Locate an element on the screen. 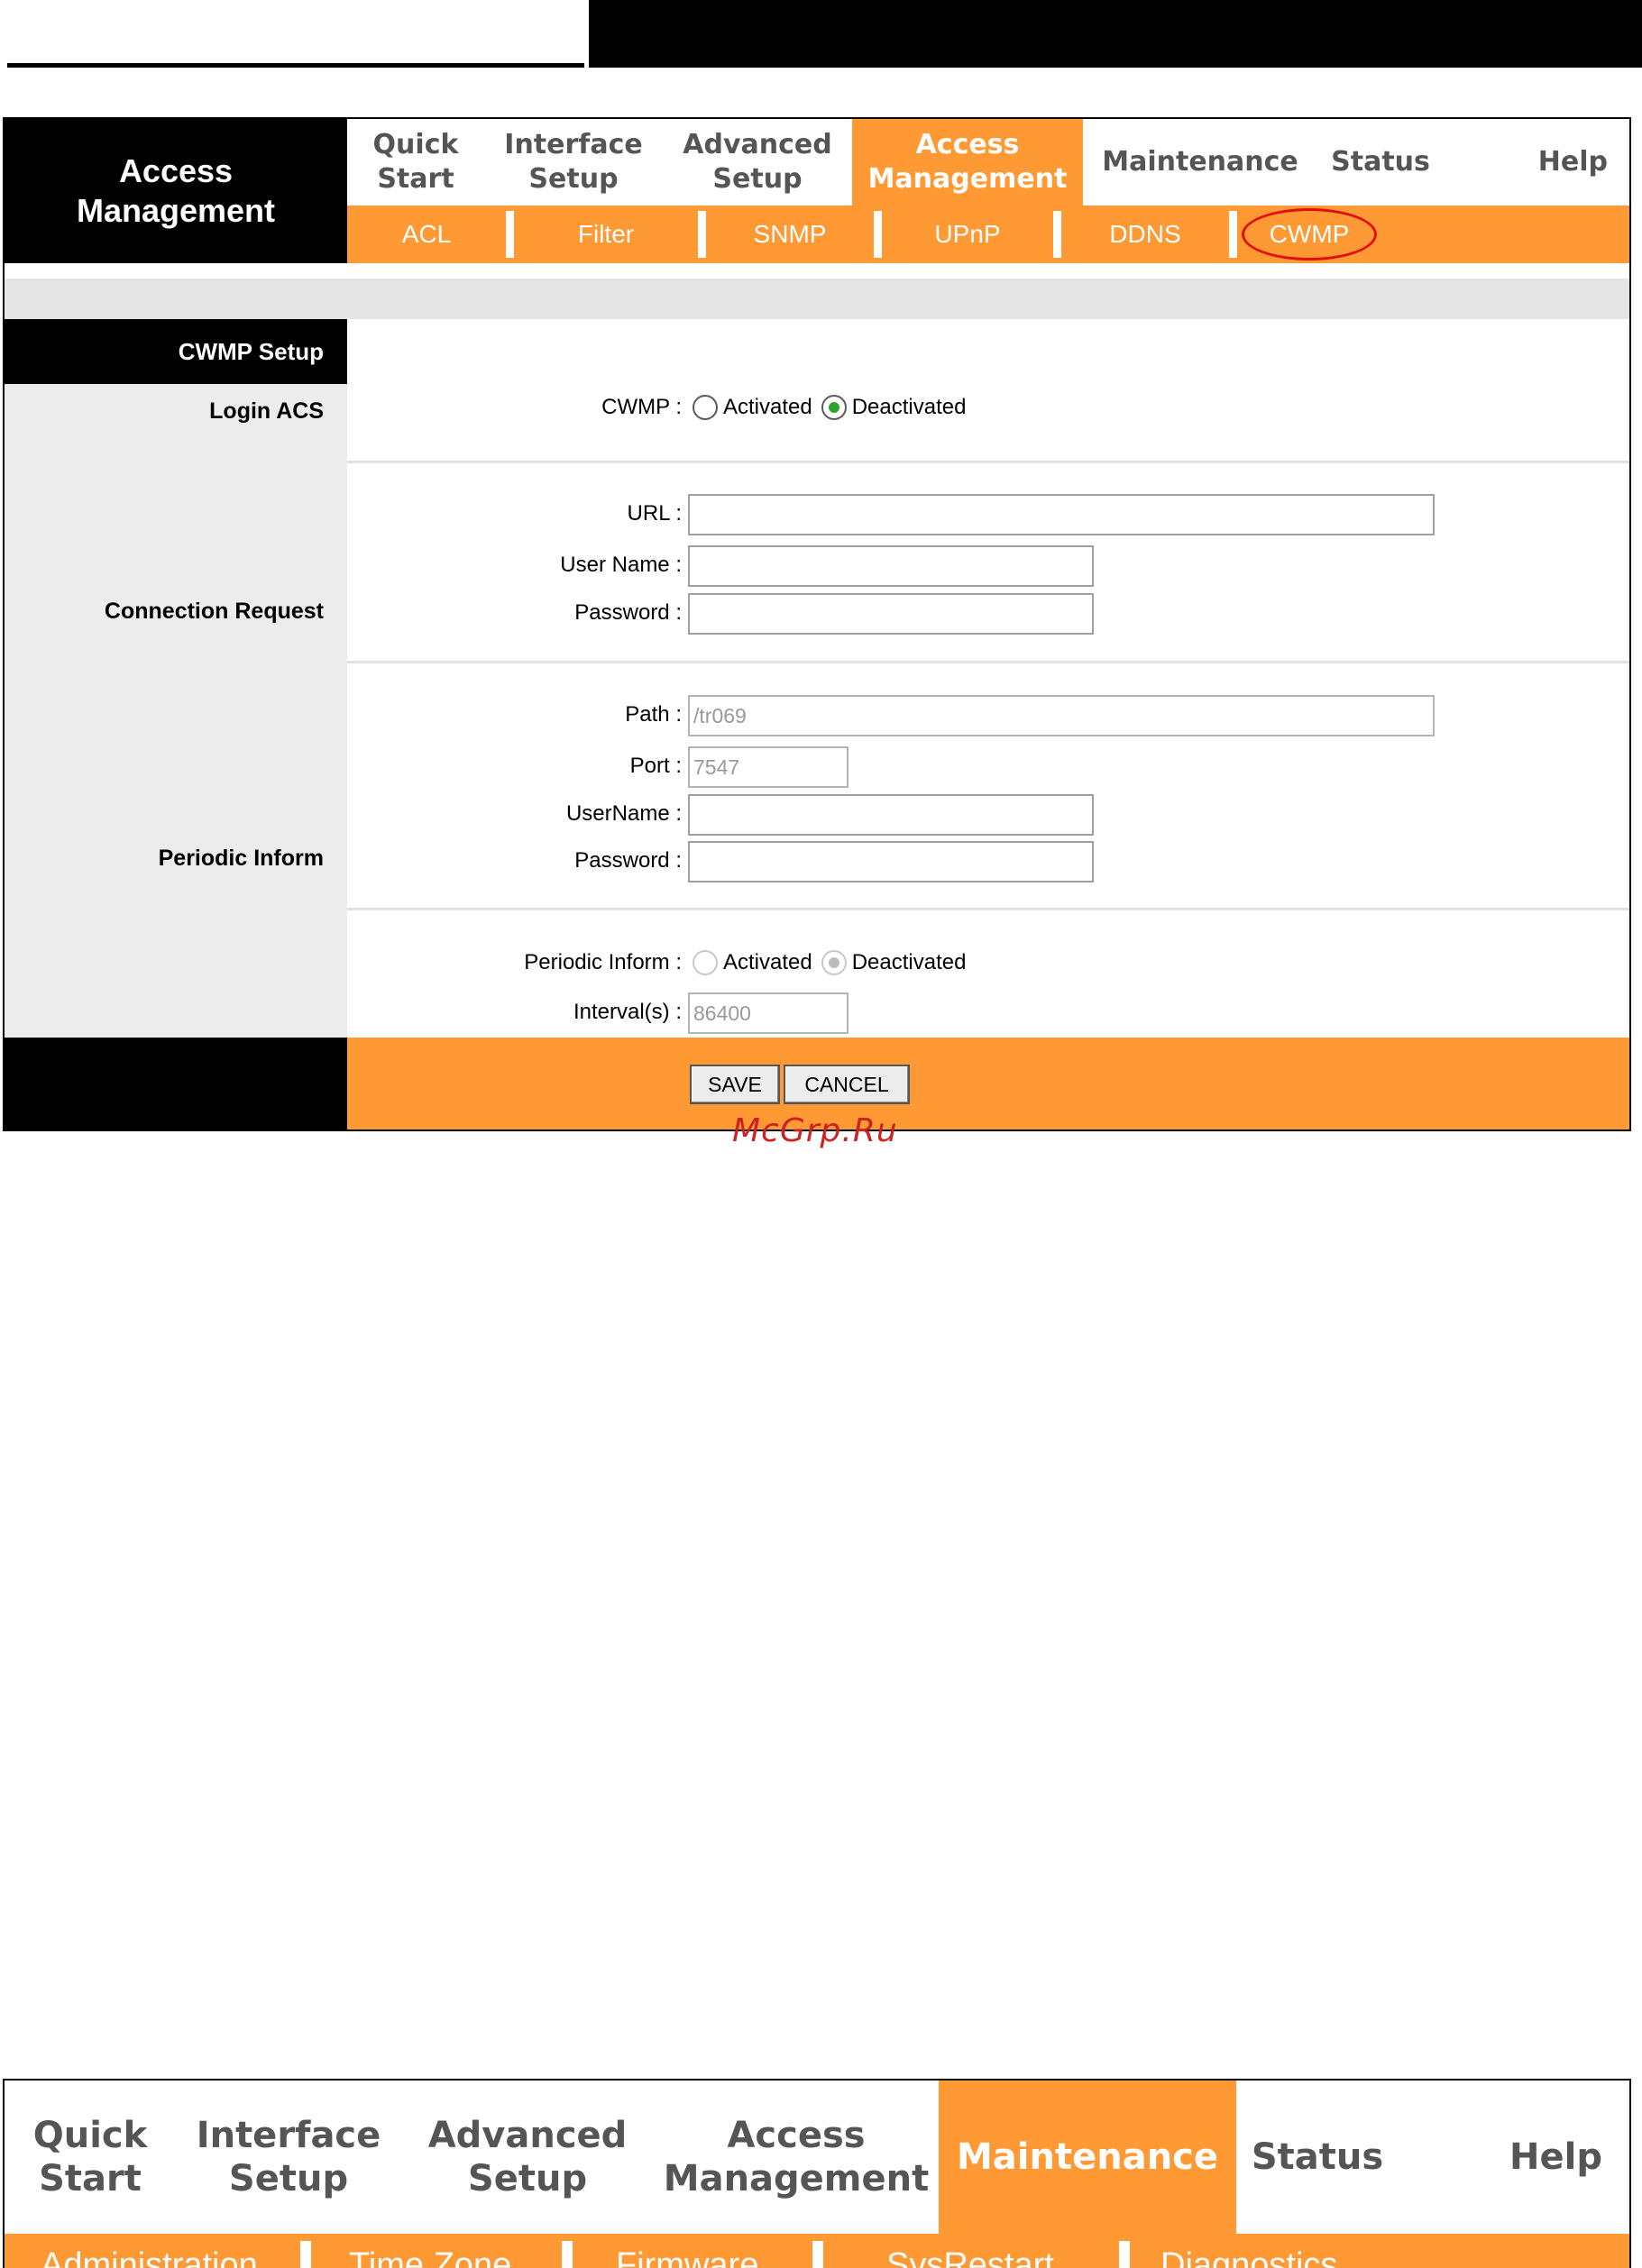 This screenshot has height=2268, width=1642. periodic-inform-radio-group: Activated Deactivated is located at coordinates (834, 963).